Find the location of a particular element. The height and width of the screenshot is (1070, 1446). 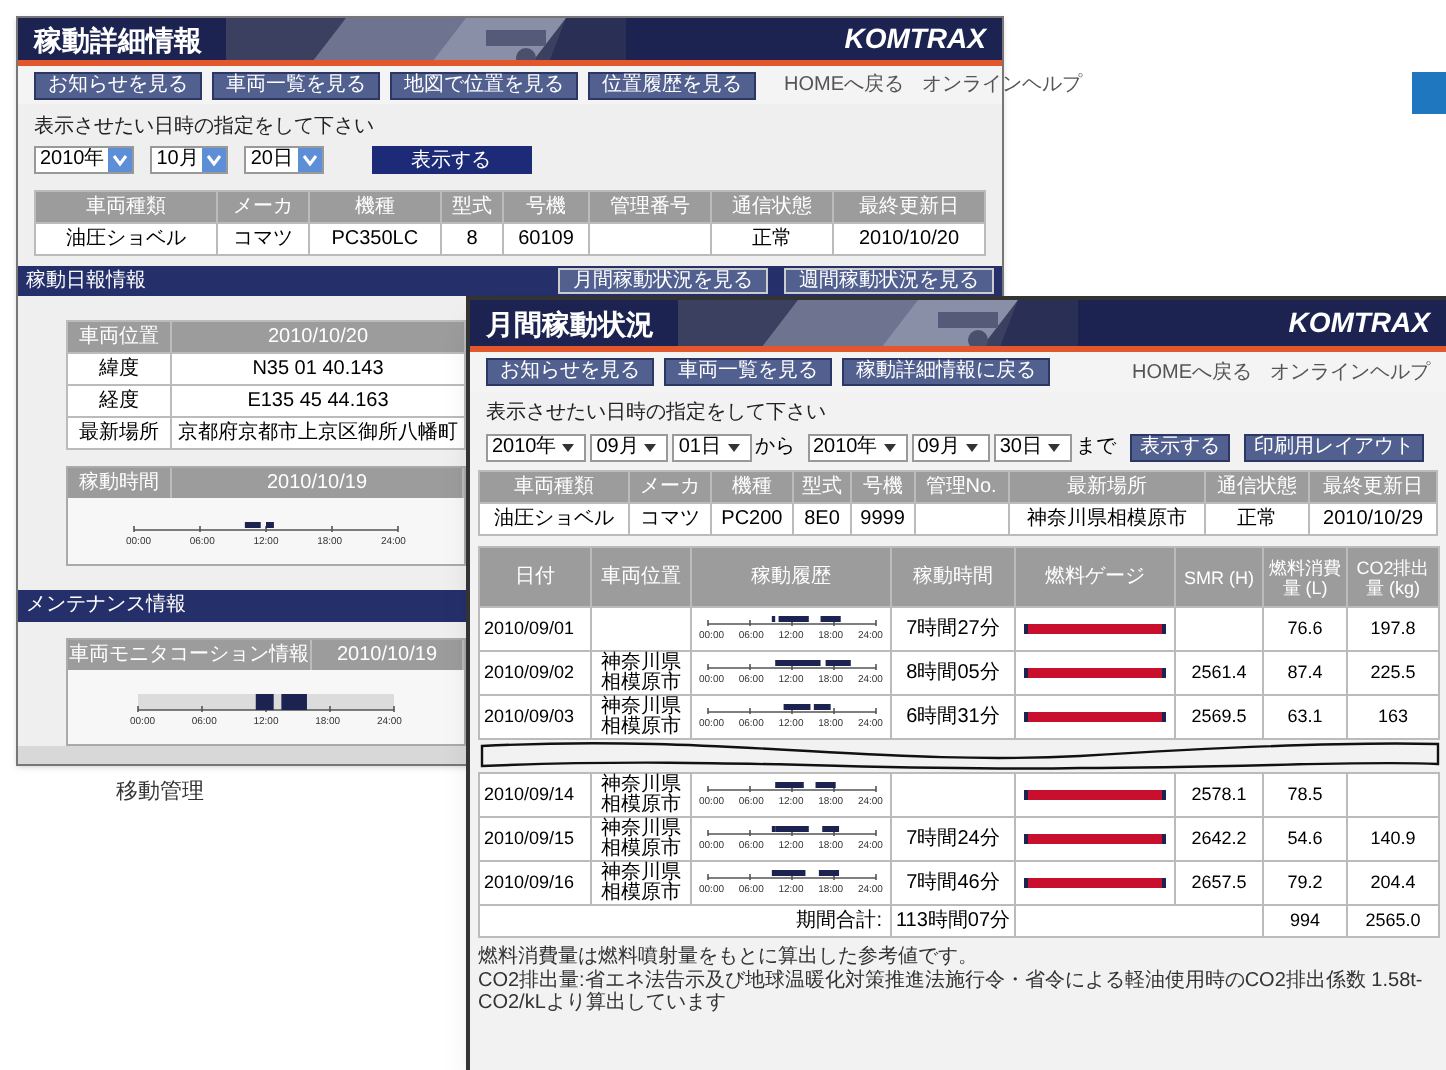

select-field: 20日 is located at coordinates (283, 159).